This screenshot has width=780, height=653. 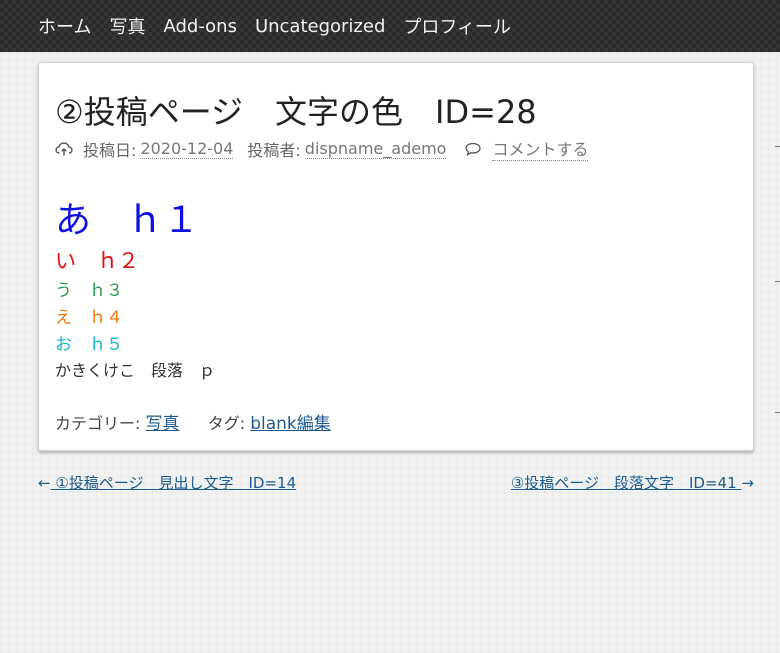 I want to click on tag-label: タグ:, so click(x=226, y=423).